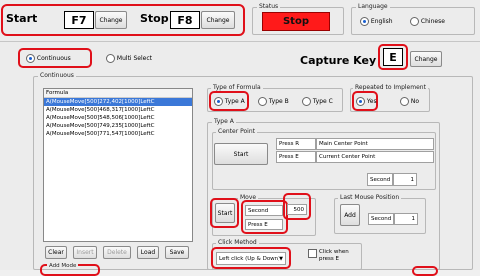  What do you see at coordinates (185, 20) in the screenshot?
I see `stop-key-field: F8` at bounding box center [185, 20].